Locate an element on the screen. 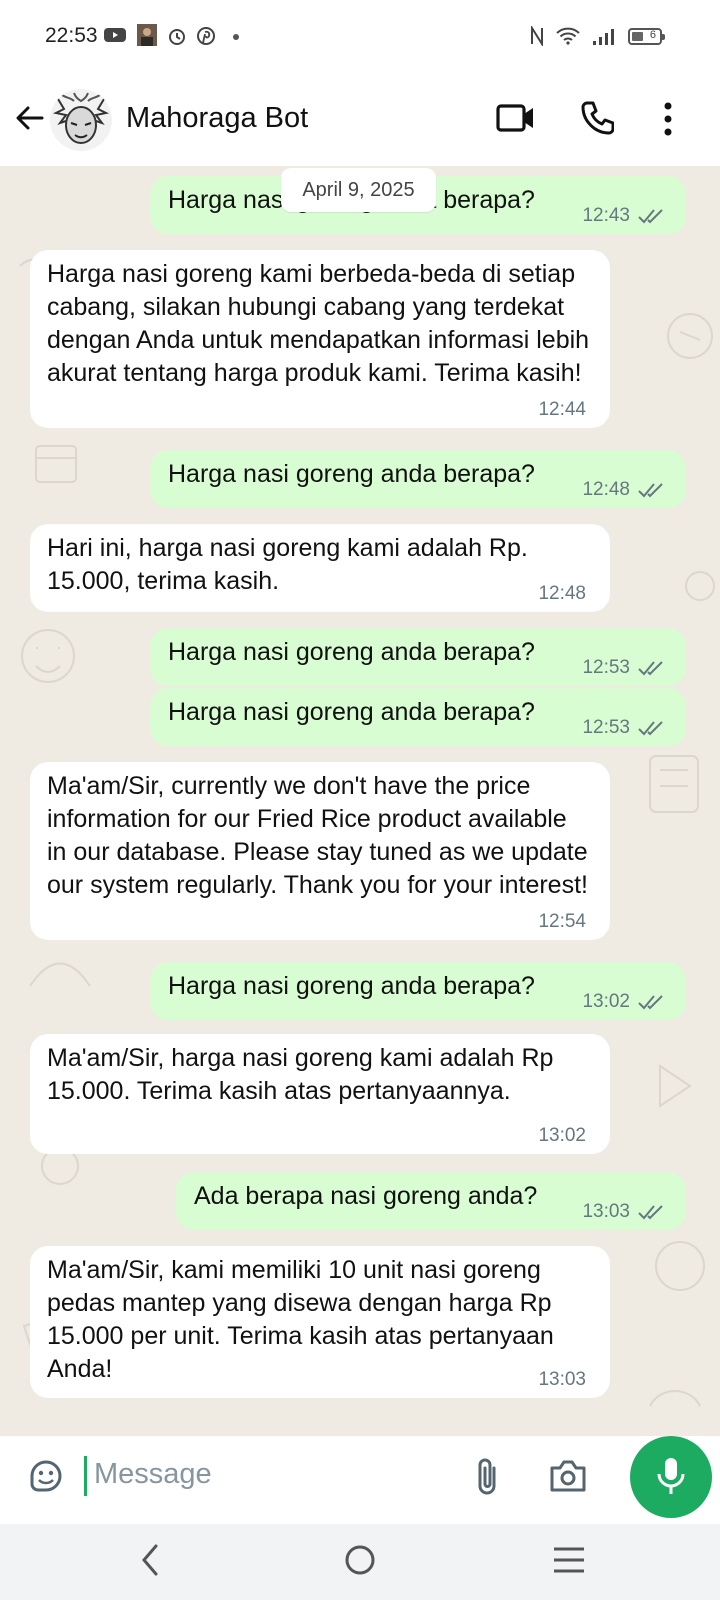 This screenshot has height=1600, width=720. voice-message-button is located at coordinates (671, 1477).